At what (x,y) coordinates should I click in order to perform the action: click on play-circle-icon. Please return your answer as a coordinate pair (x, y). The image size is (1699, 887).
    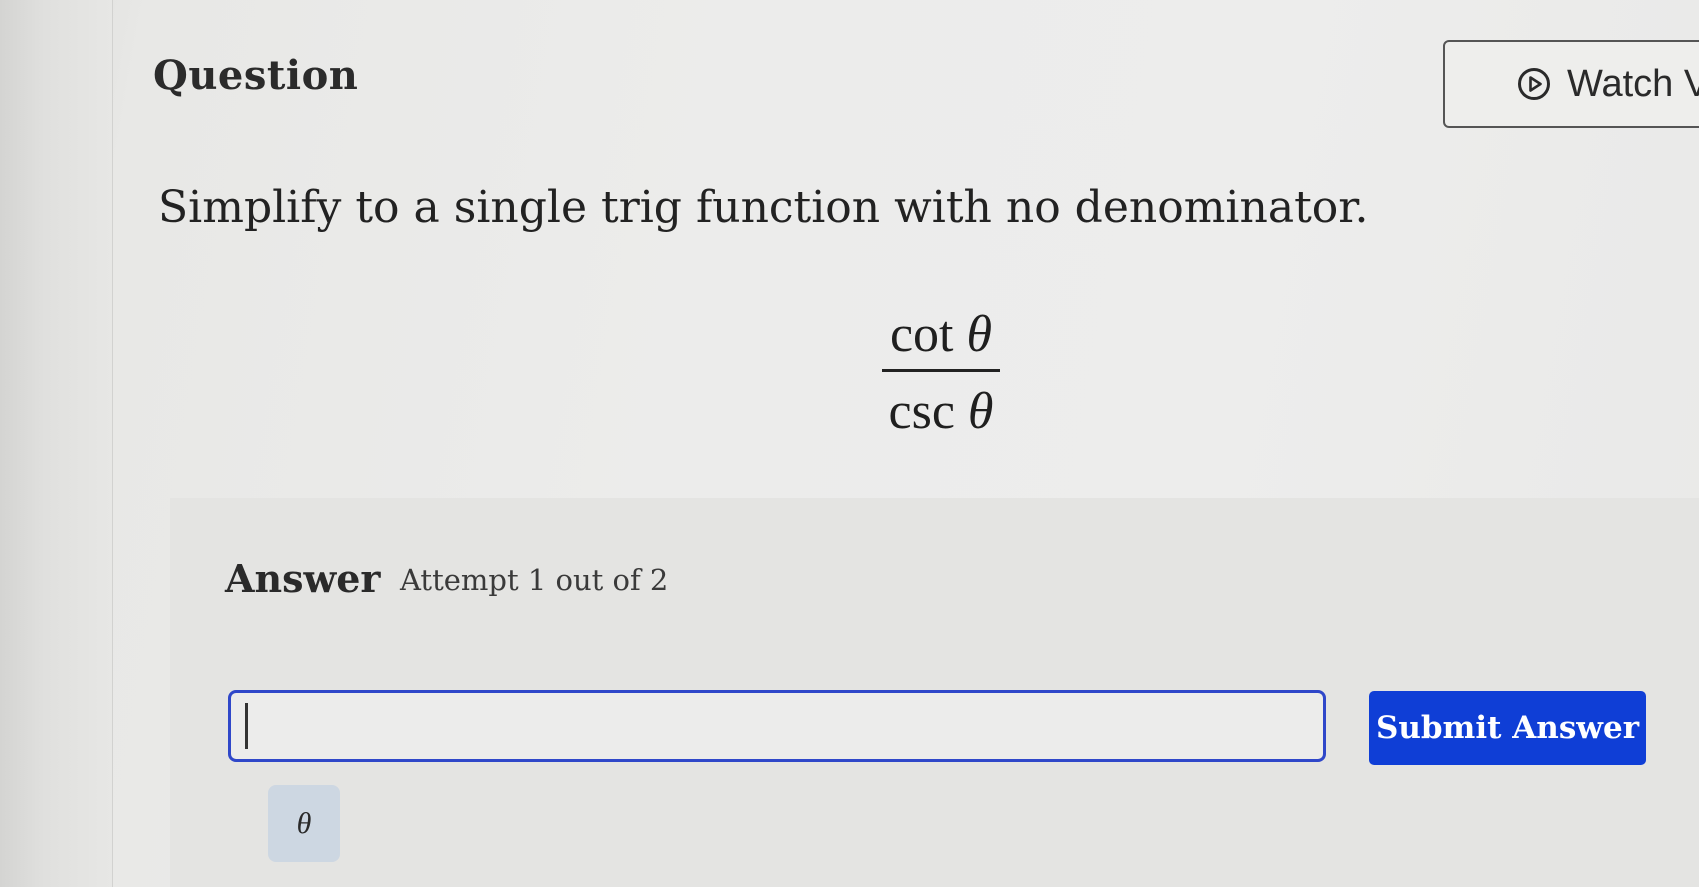
    Looking at the image, I should click on (1534, 84).